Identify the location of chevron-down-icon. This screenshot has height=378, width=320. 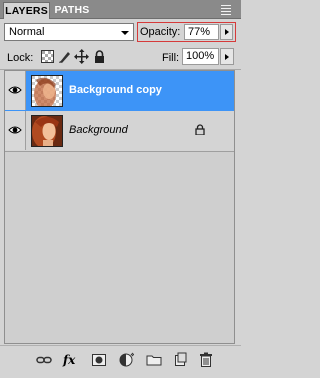
(125, 33).